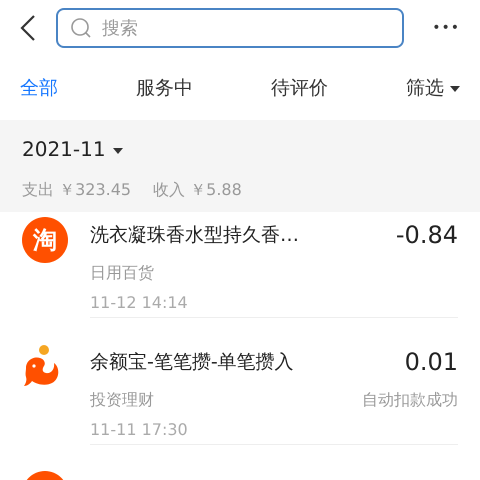  I want to click on transaction-amount: -0.84, so click(427, 235).